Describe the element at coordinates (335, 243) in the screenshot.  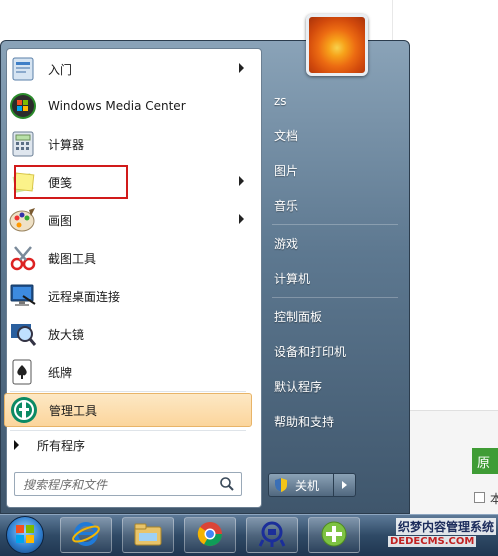
I see `right-item-games: 游戏` at that location.